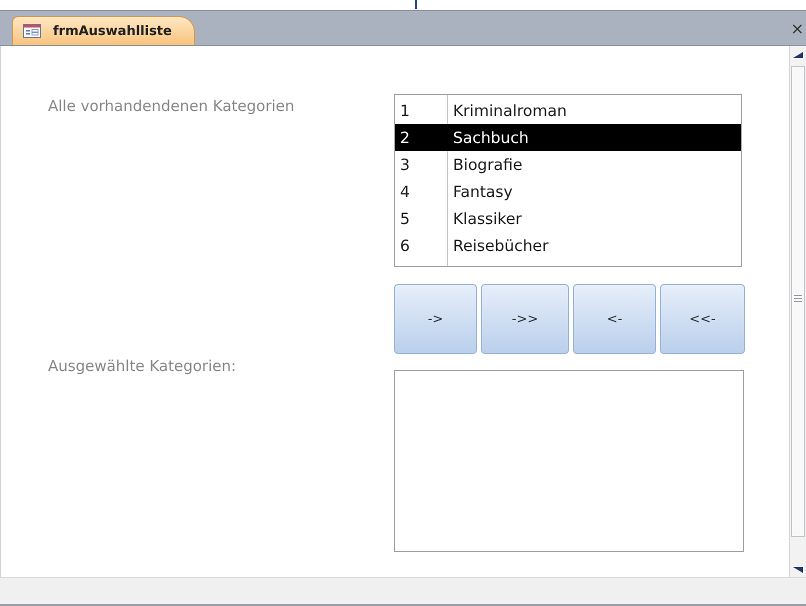 The width and height of the screenshot is (806, 606). Describe the element at coordinates (103, 30) in the screenshot. I see `document-tab: frmAuswahlliste` at that location.